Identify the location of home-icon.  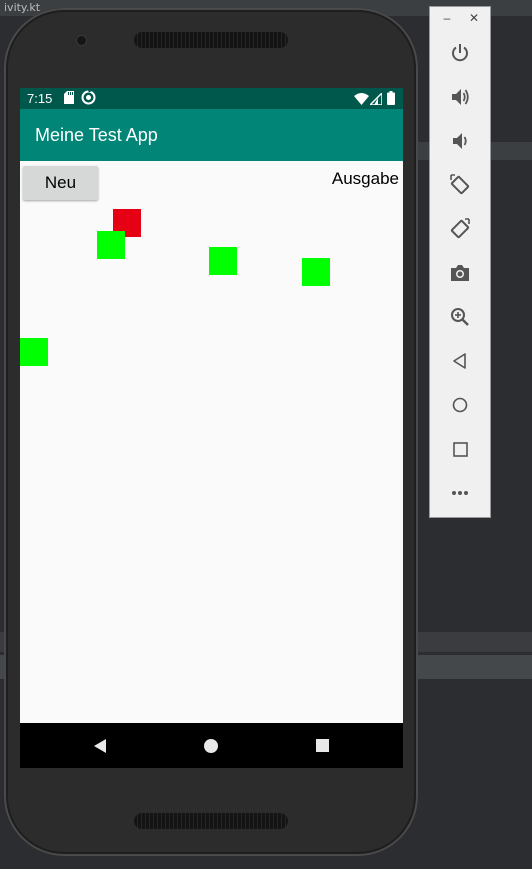
(460, 405).